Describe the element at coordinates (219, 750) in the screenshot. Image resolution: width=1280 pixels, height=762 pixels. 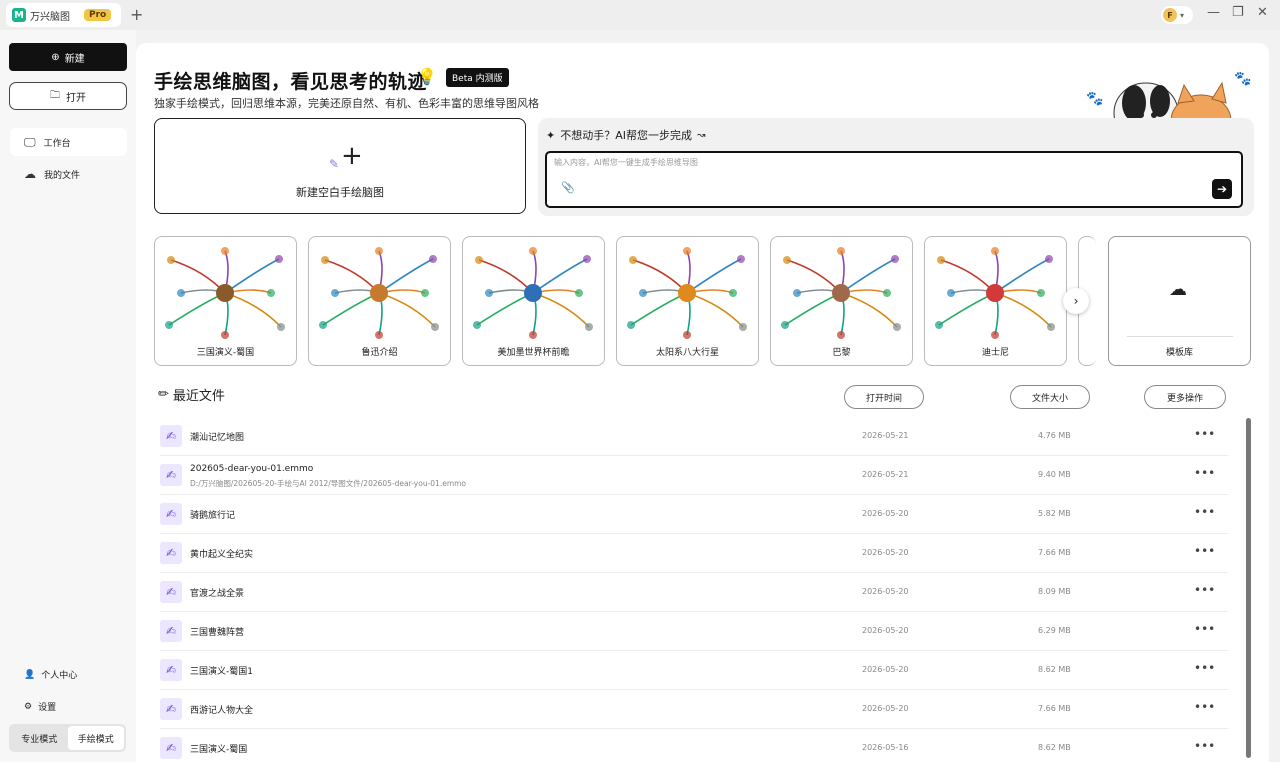
I see `file-name: 三国演义-蜀国` at that location.